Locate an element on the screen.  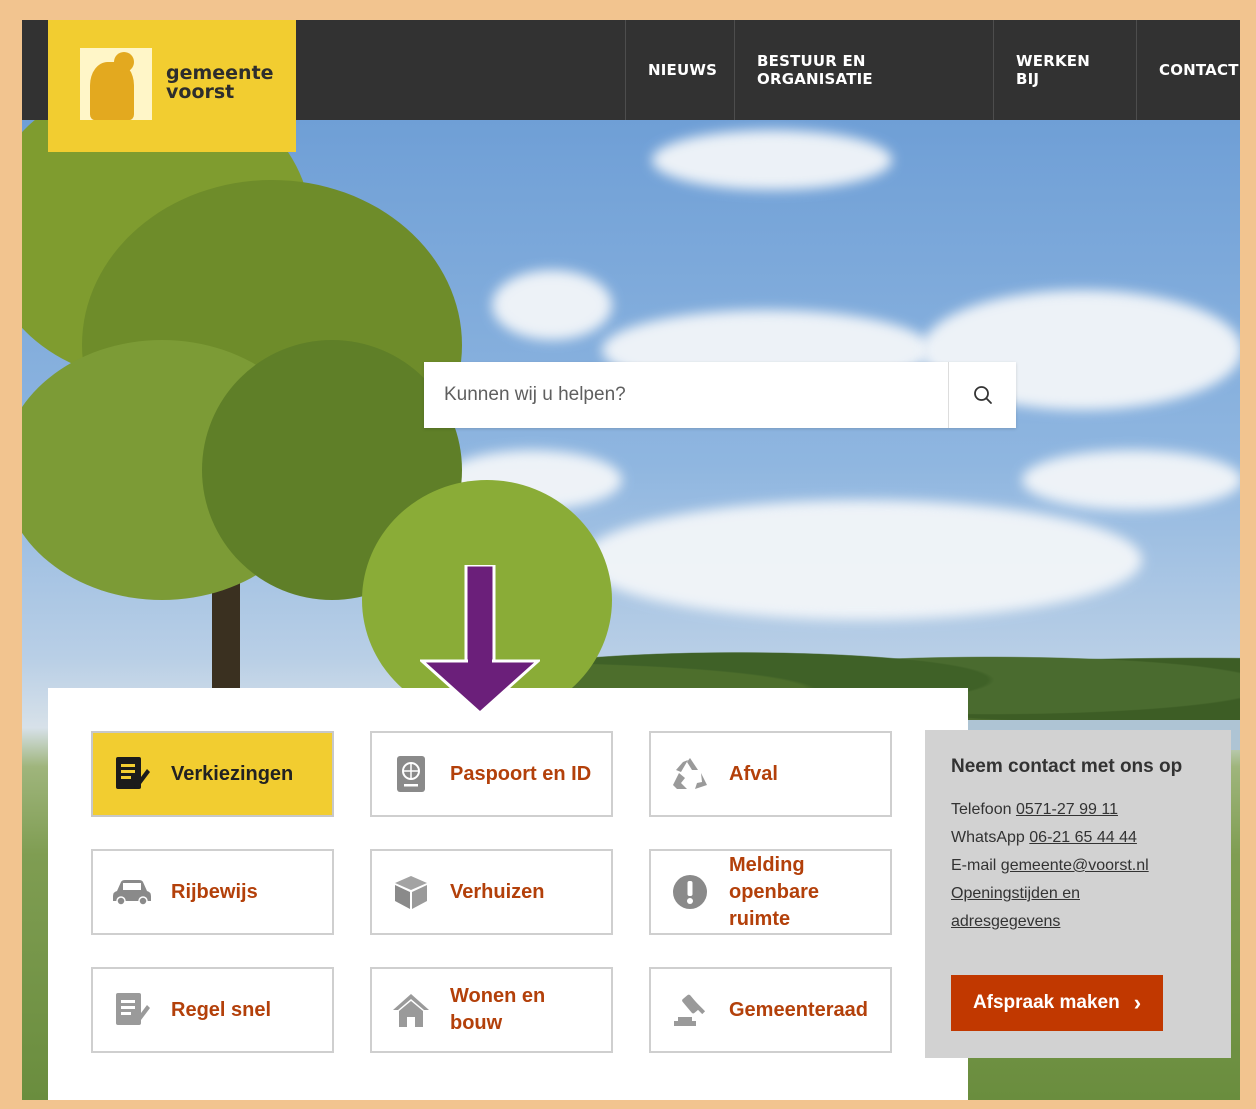
site-logo: gemeente voorst is located at coordinates (172, 86).